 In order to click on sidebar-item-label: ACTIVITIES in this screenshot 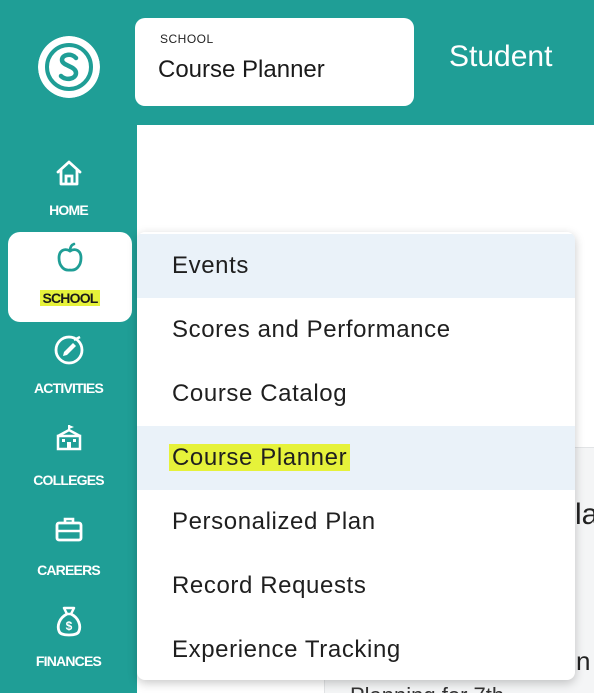, I will do `click(68, 388)`.